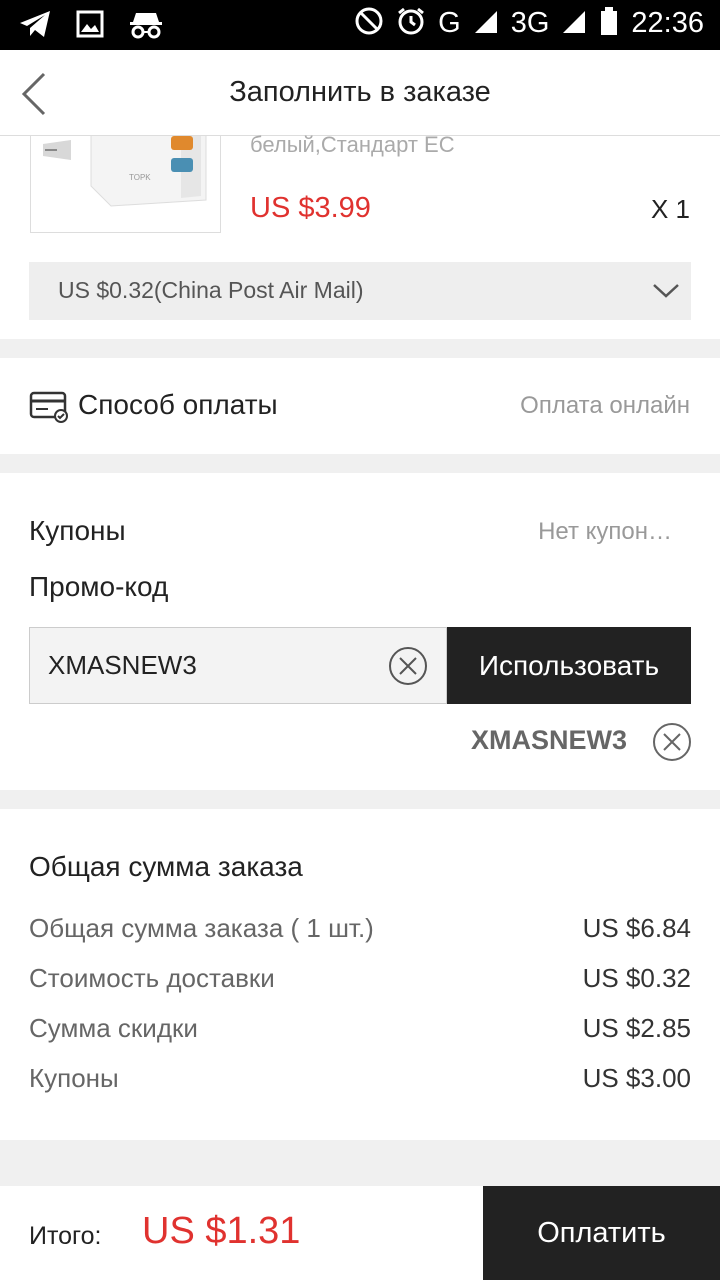 The width and height of the screenshot is (720, 1280). What do you see at coordinates (49, 409) in the screenshot?
I see `credit-card-icon` at bounding box center [49, 409].